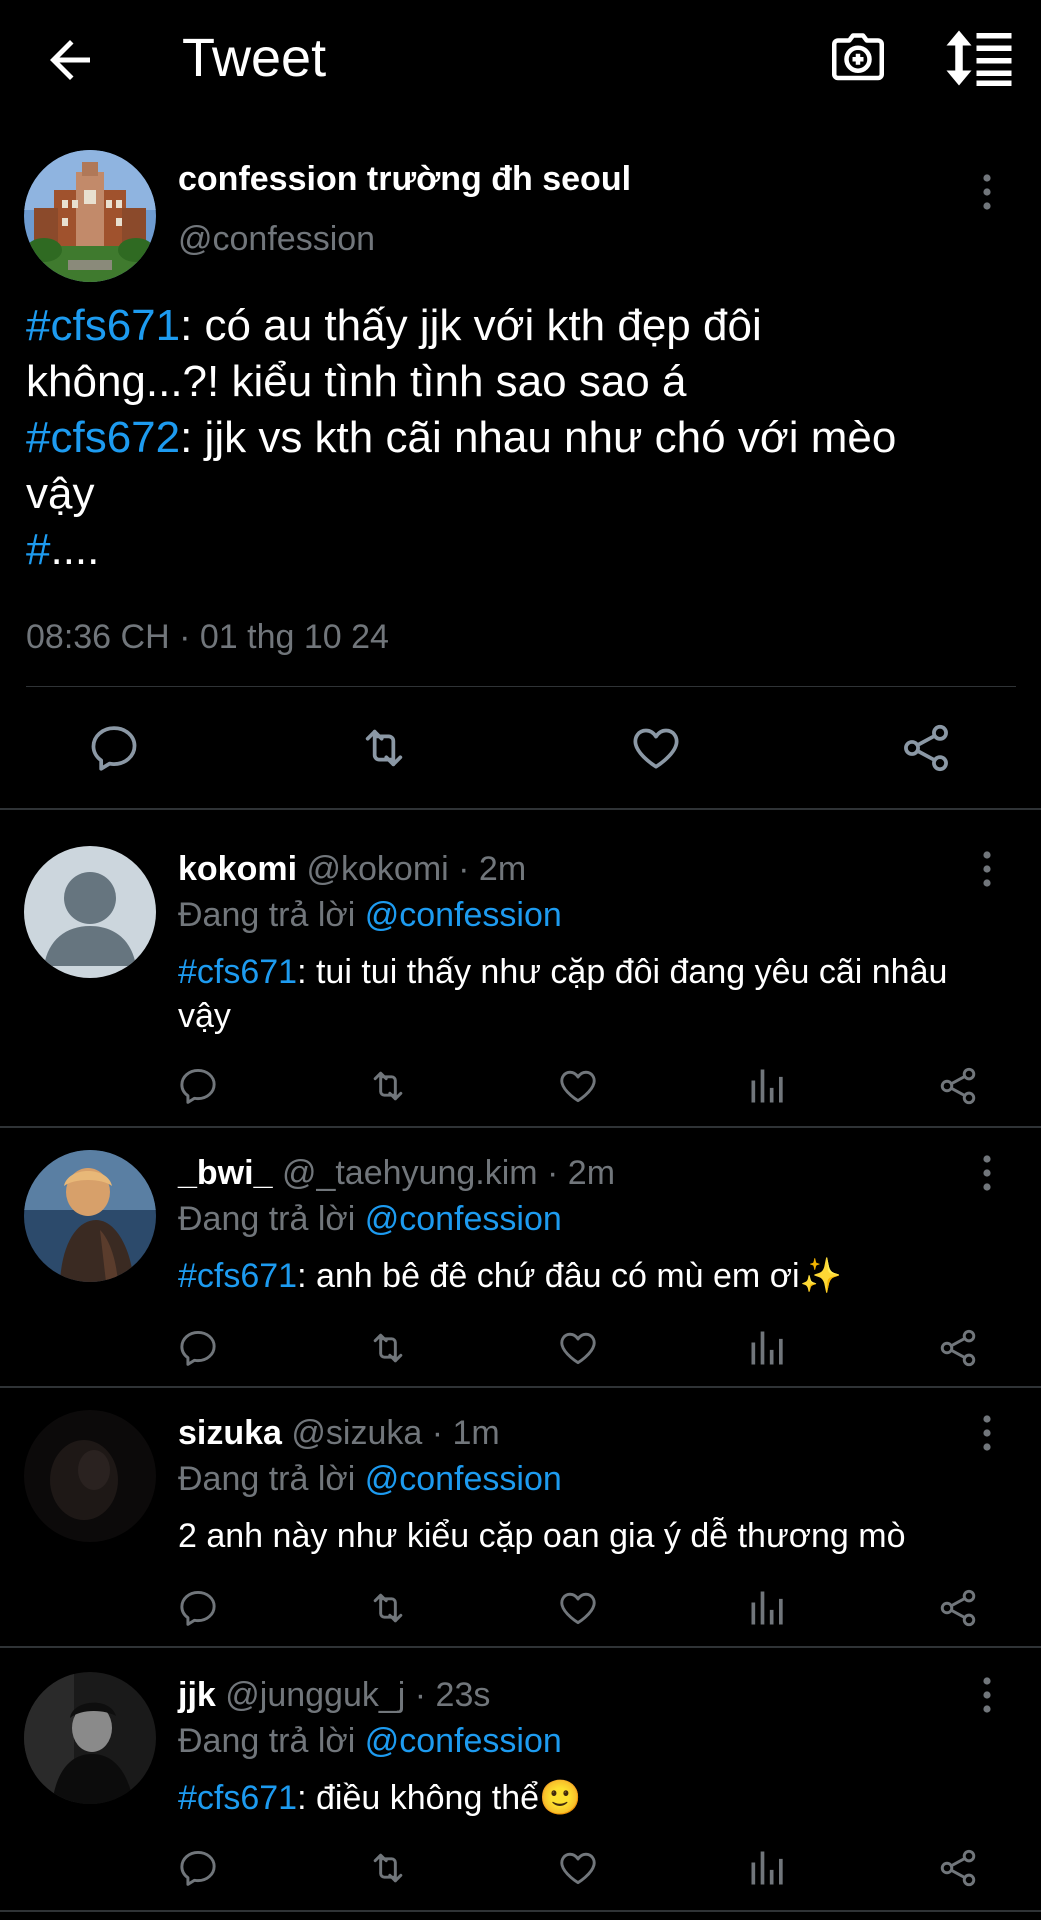 Image resolution: width=1041 pixels, height=1920 pixels. Describe the element at coordinates (254, 58) in the screenshot. I see `page-title: Tweet` at that location.